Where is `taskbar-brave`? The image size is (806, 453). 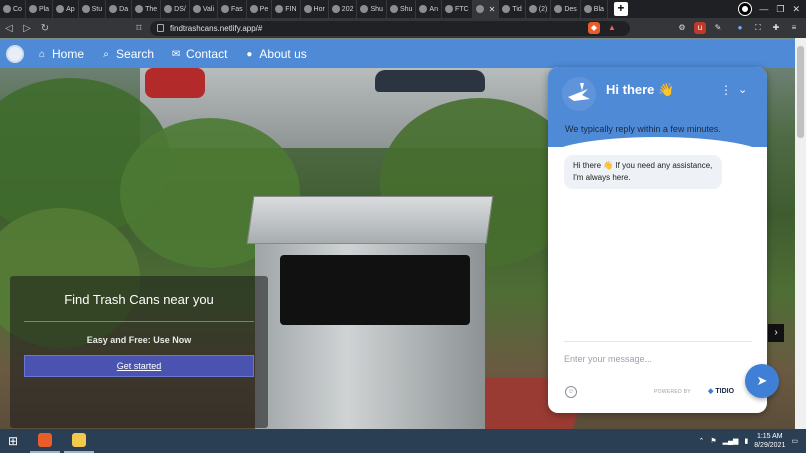
taskbar-brave is located at coordinates (45, 441).